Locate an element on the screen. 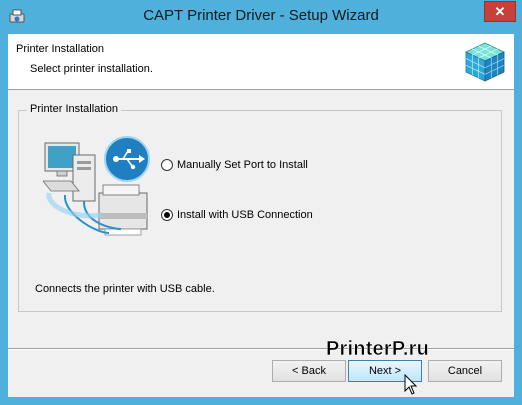 This screenshot has height=405, width=522. close-button: ✕ is located at coordinates (500, 11).